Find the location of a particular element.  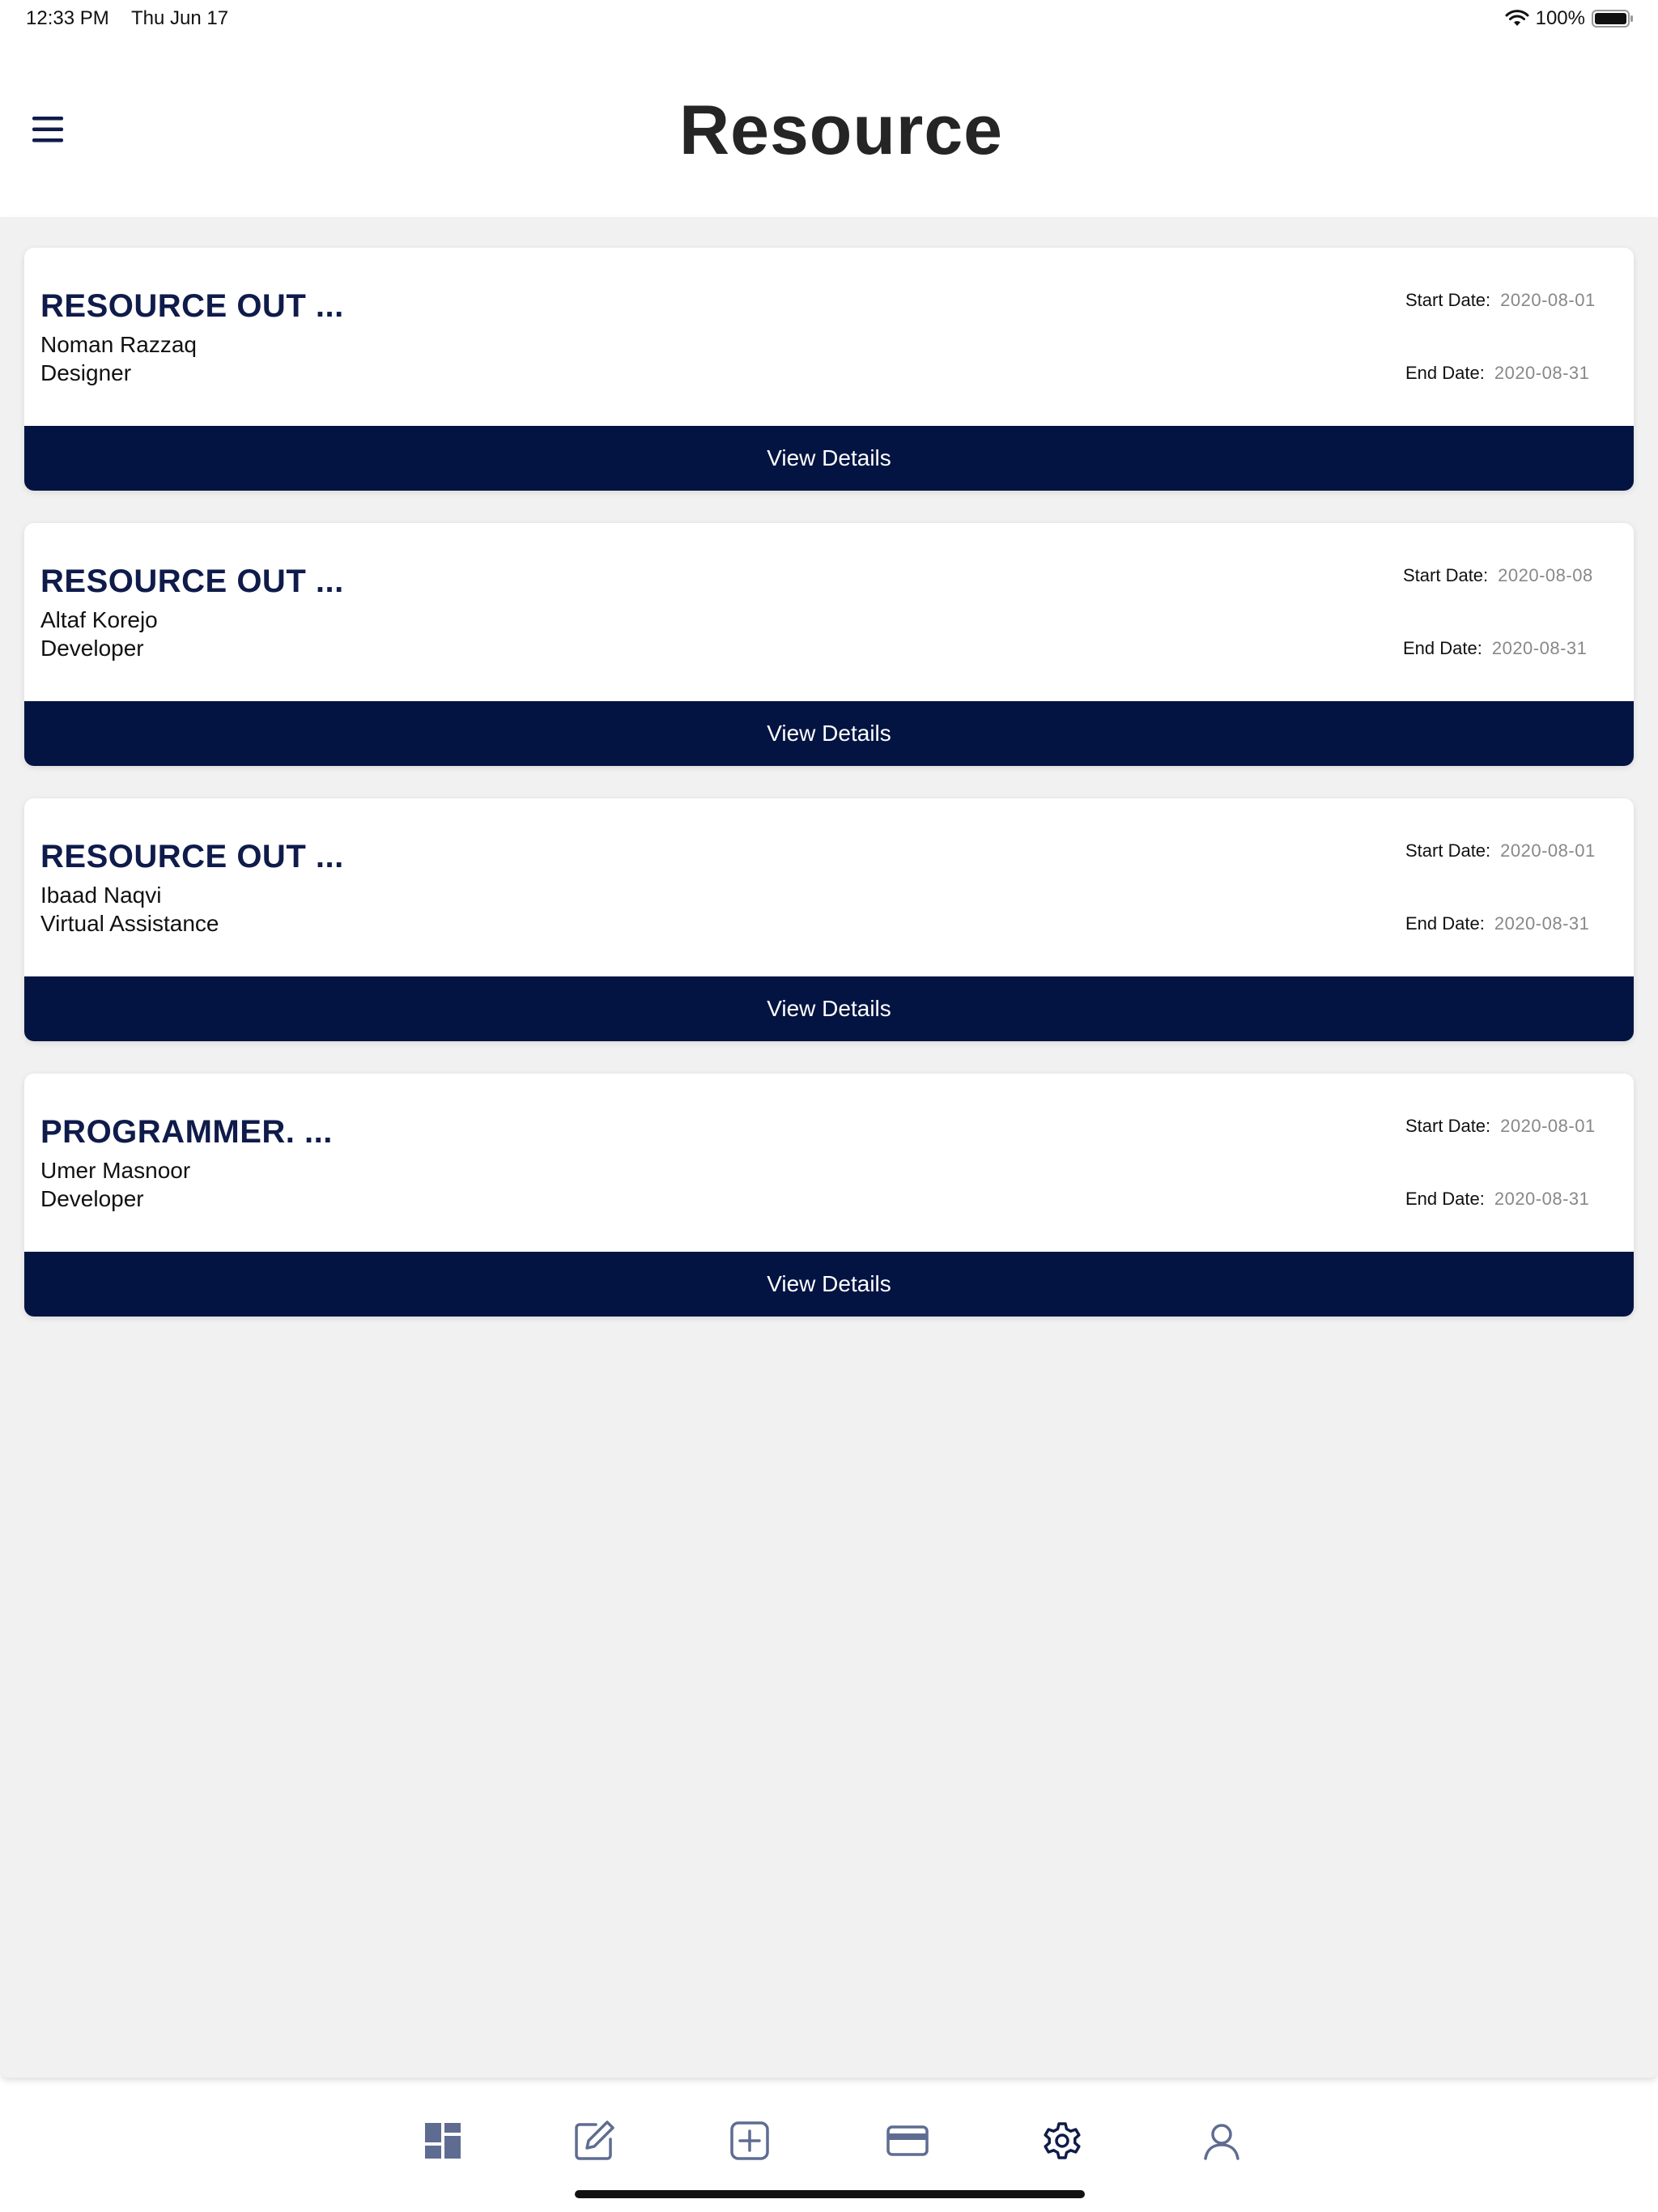

status-time: 12:33 PM is located at coordinates (67, 18).